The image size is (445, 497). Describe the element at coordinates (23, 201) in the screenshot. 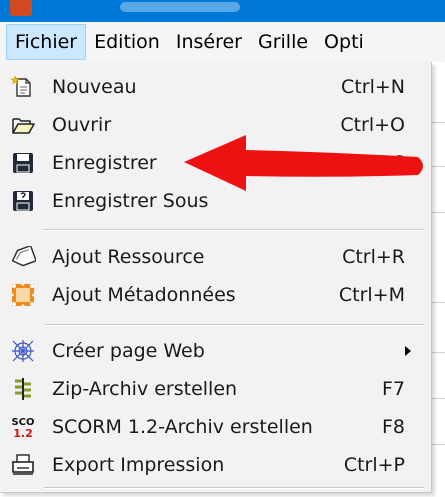

I see `save-as-disk-icon` at that location.